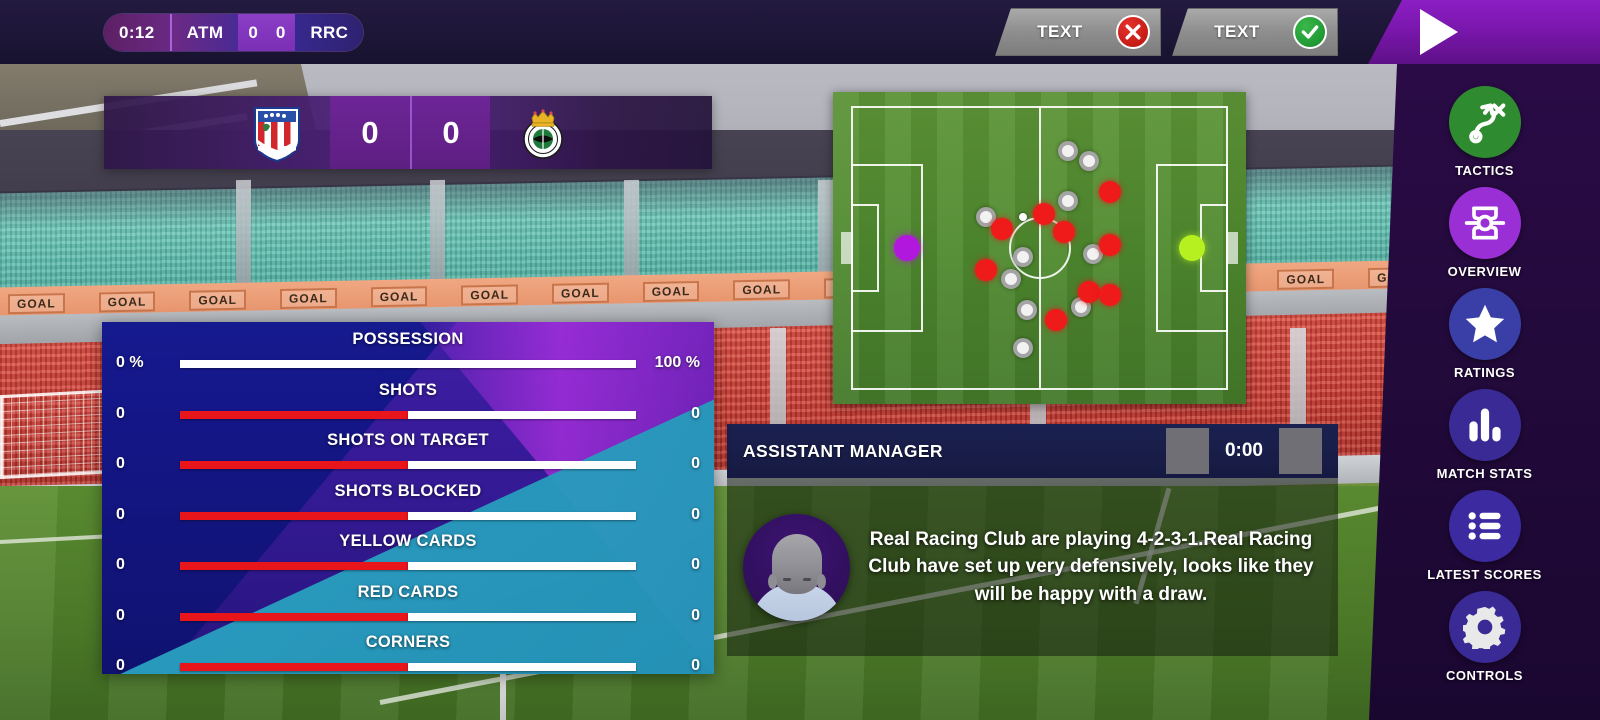 This screenshot has height=720, width=1600. I want to click on avatar-ear, so click(821, 581).